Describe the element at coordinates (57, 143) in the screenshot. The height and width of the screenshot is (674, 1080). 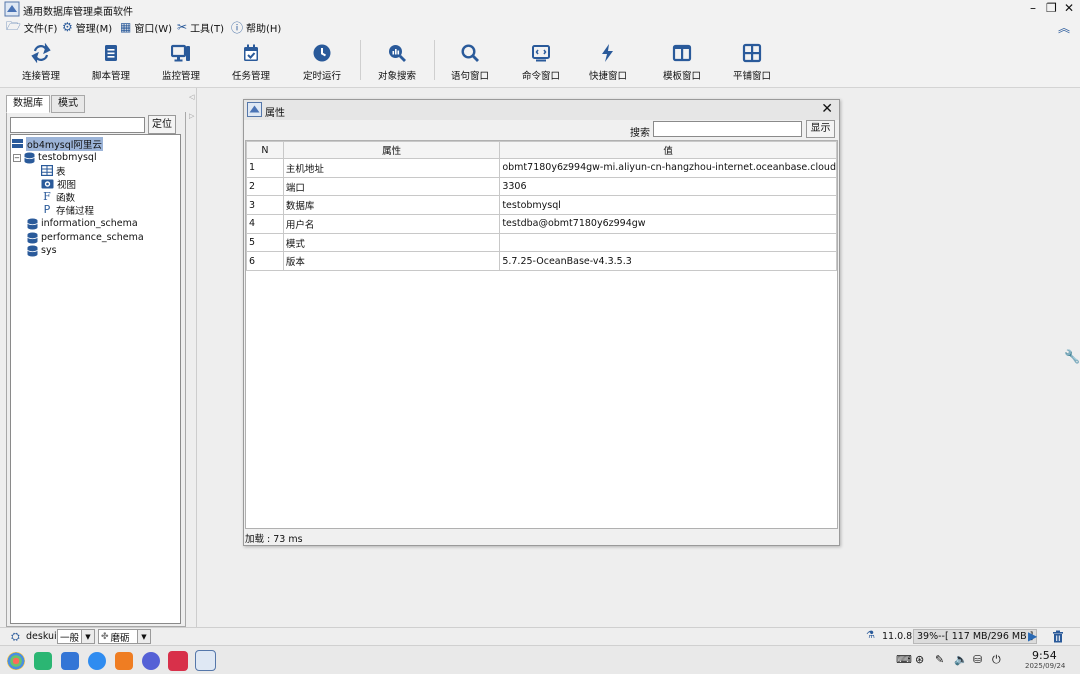
I see `tree-node-connection: ob4mysql阿里云` at that location.